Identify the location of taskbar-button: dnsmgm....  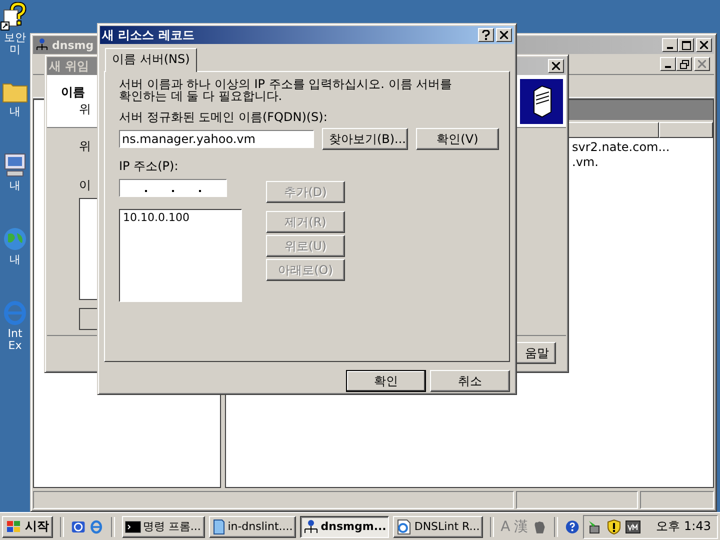
(345, 527).